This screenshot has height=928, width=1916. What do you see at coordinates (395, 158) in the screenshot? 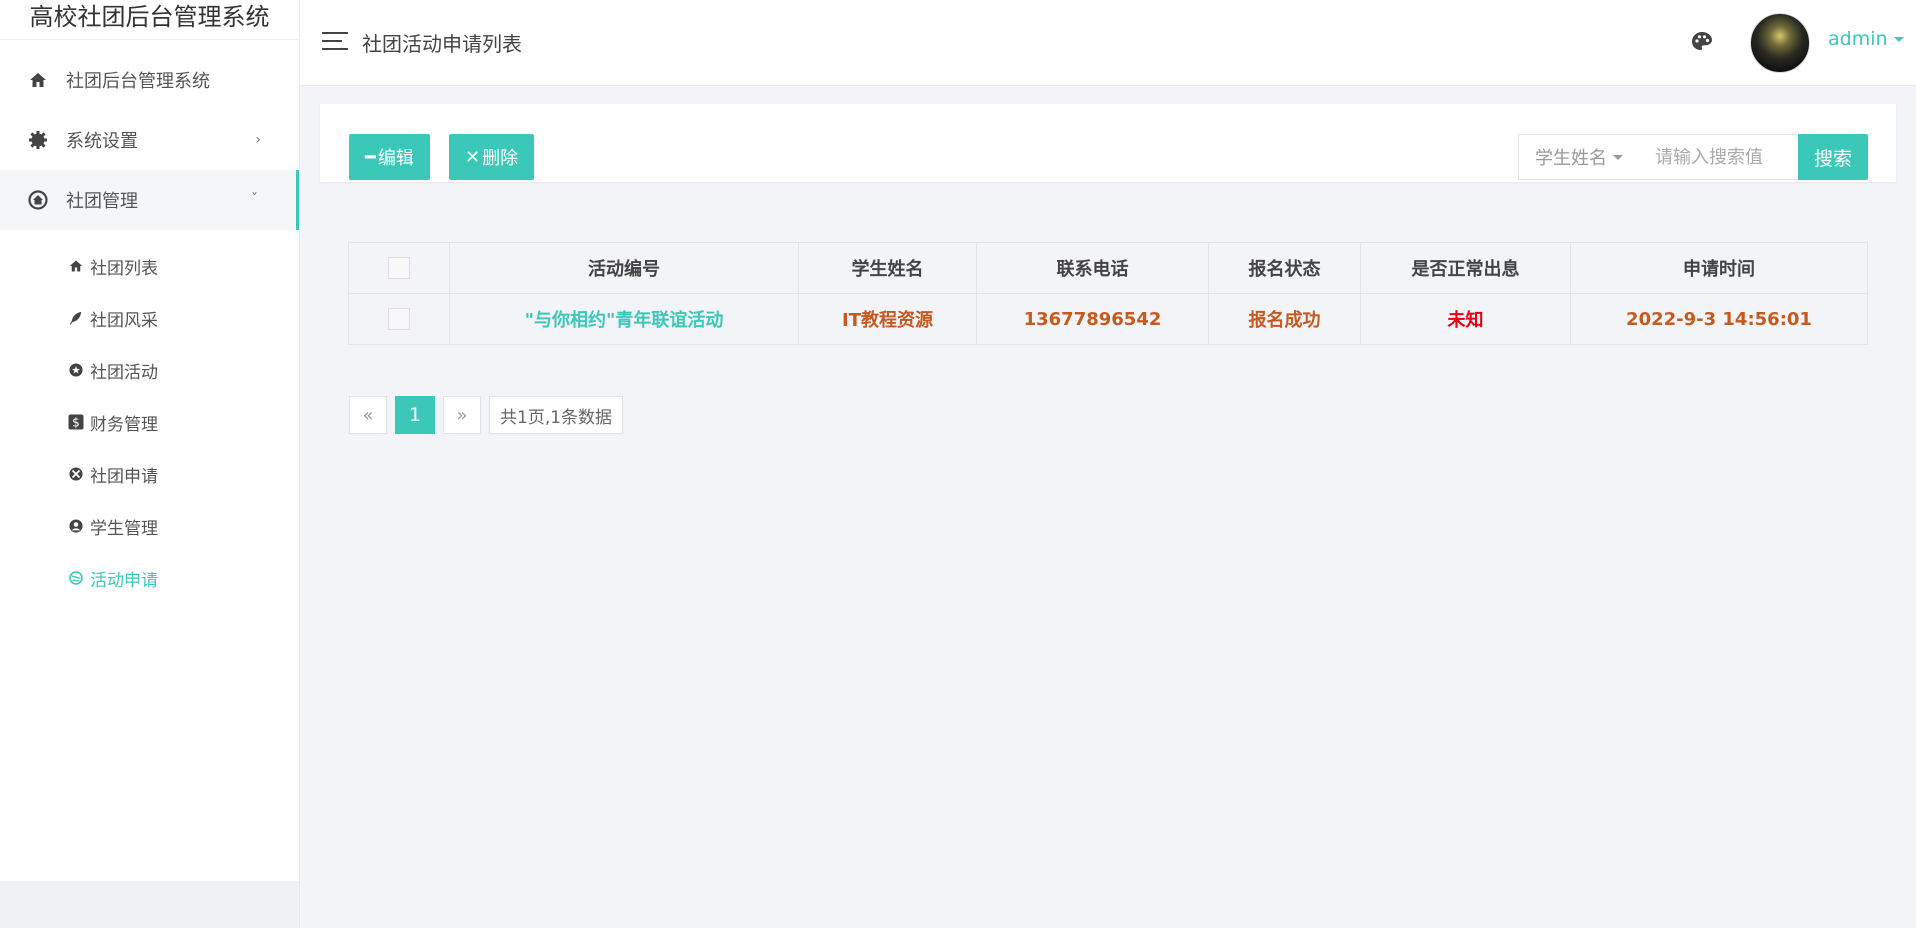
I see `edit-button-label: 编辑` at bounding box center [395, 158].